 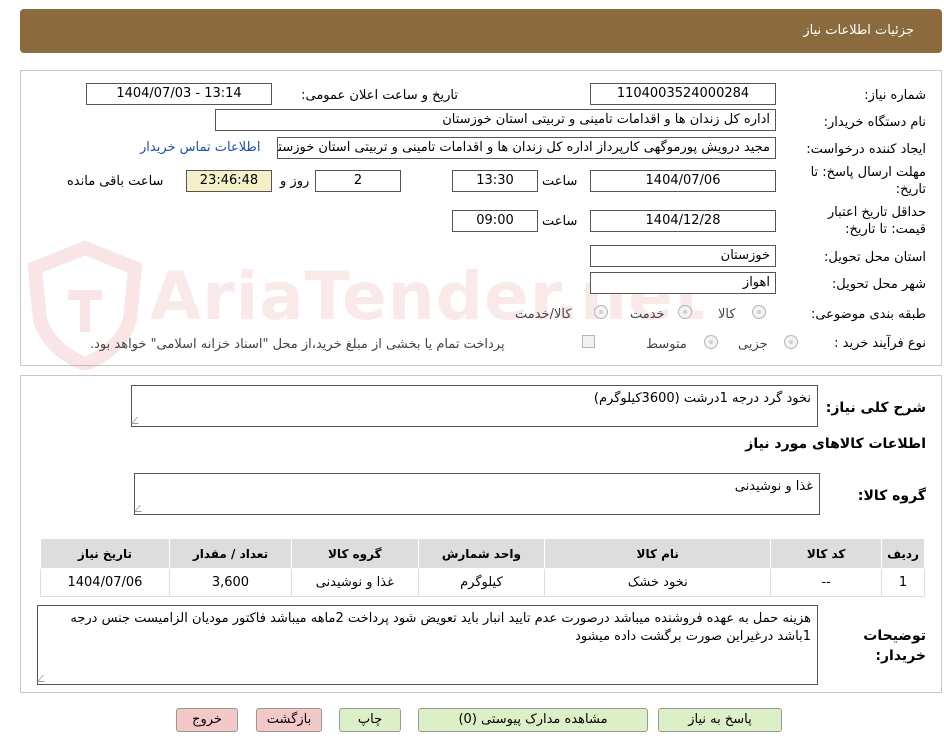 What do you see at coordinates (229, 181) in the screenshot?
I see `remaining-time-field: 23:46:48` at bounding box center [229, 181].